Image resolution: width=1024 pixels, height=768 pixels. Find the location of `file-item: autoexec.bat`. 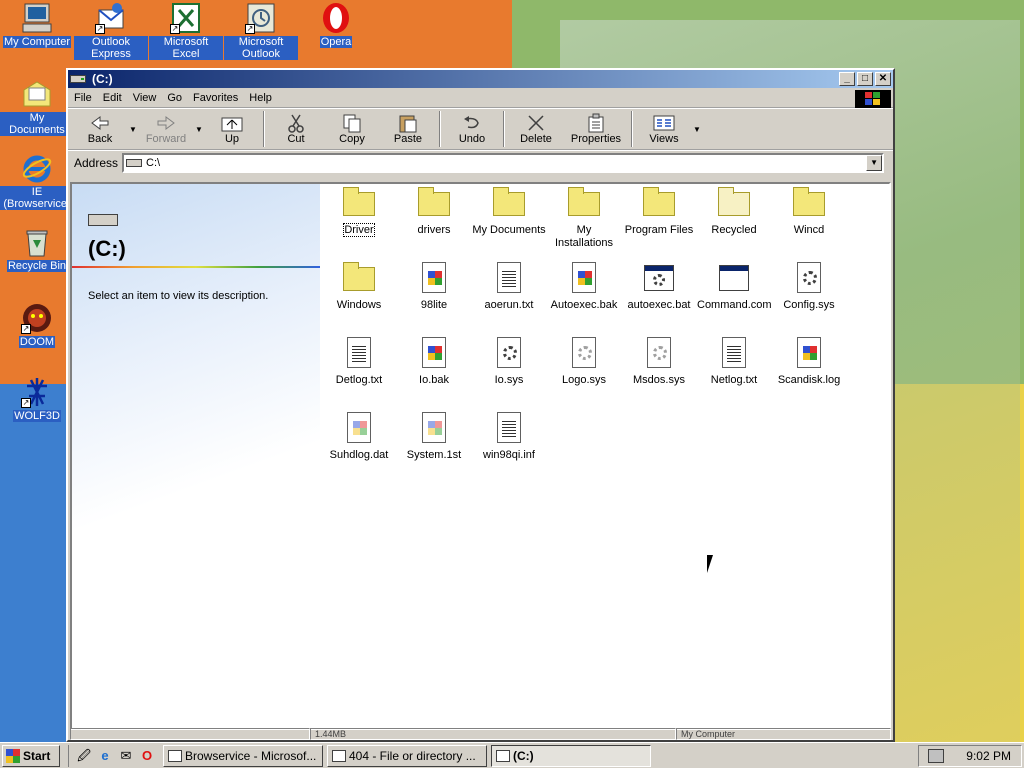

file-item: autoexec.bat is located at coordinates (659, 286).